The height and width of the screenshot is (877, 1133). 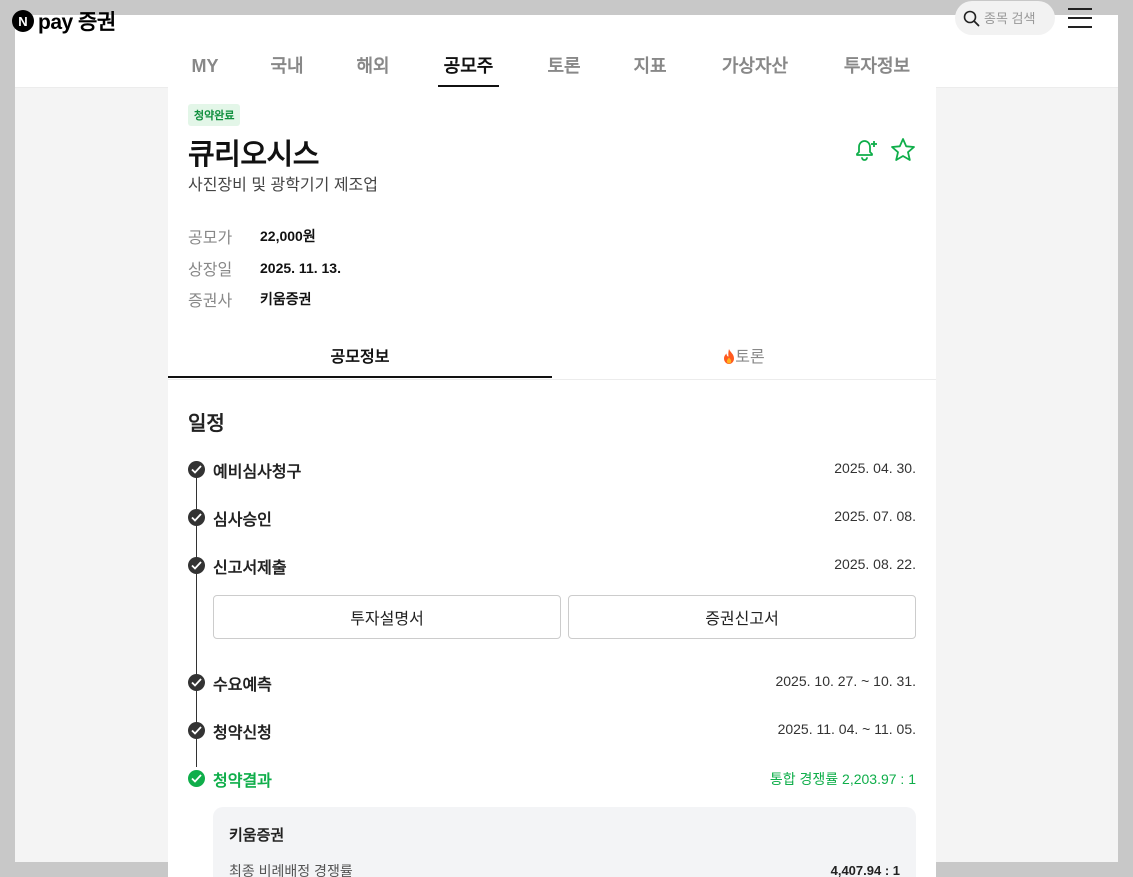 I want to click on tab-indicators: 지표, so click(x=650, y=68).